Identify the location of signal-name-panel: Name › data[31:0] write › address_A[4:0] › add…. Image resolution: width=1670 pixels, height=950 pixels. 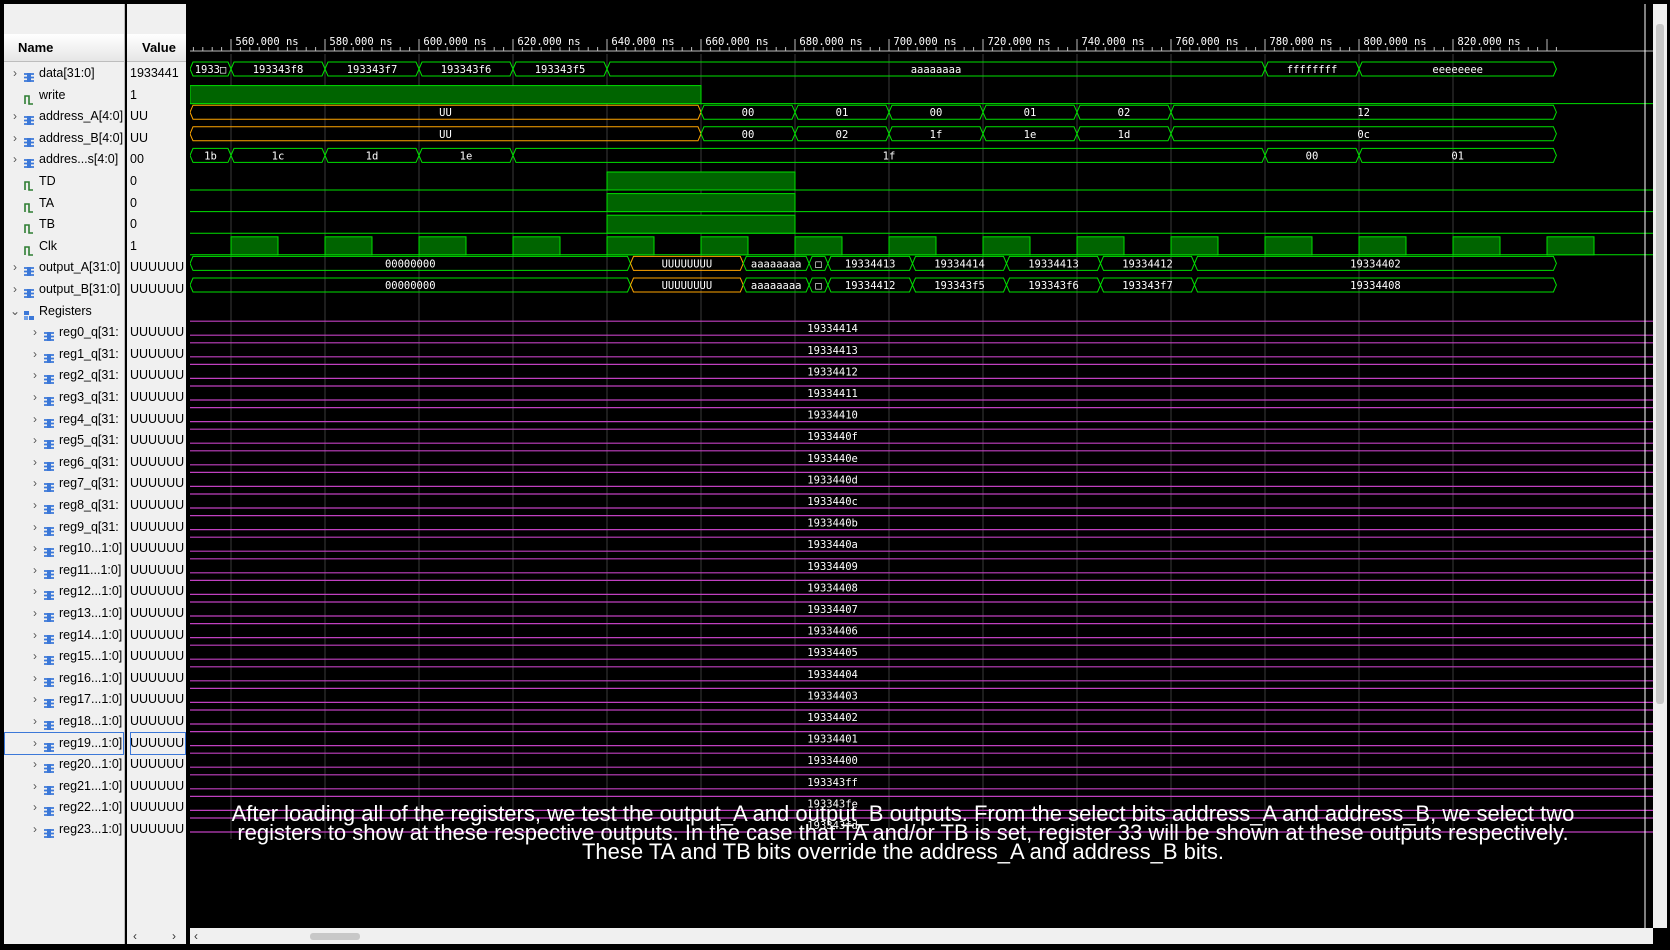
(64, 474).